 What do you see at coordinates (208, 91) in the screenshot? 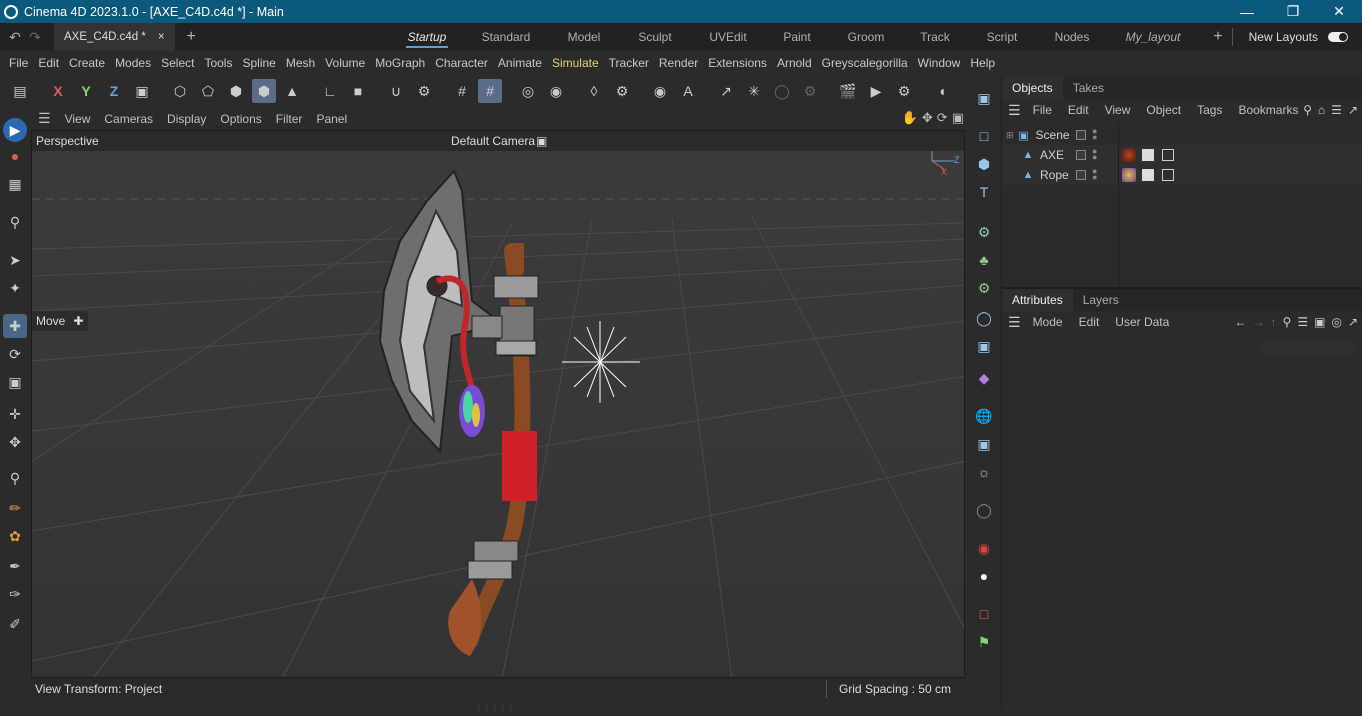
I see `edges-mode-icon: ⬠` at bounding box center [208, 91].